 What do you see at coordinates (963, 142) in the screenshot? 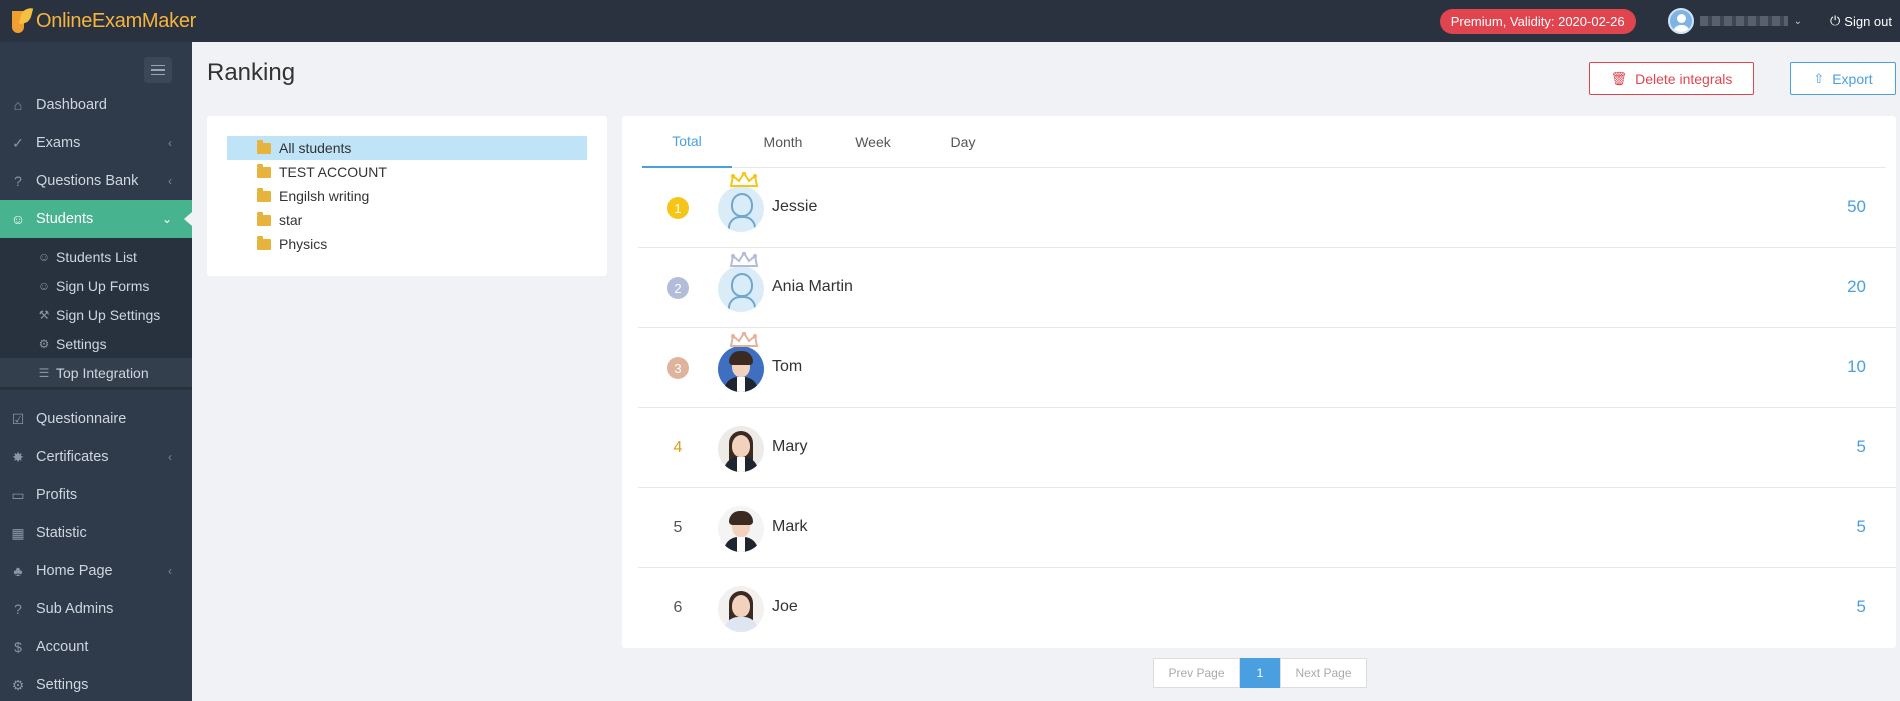
I see `tab-day: Day` at bounding box center [963, 142].